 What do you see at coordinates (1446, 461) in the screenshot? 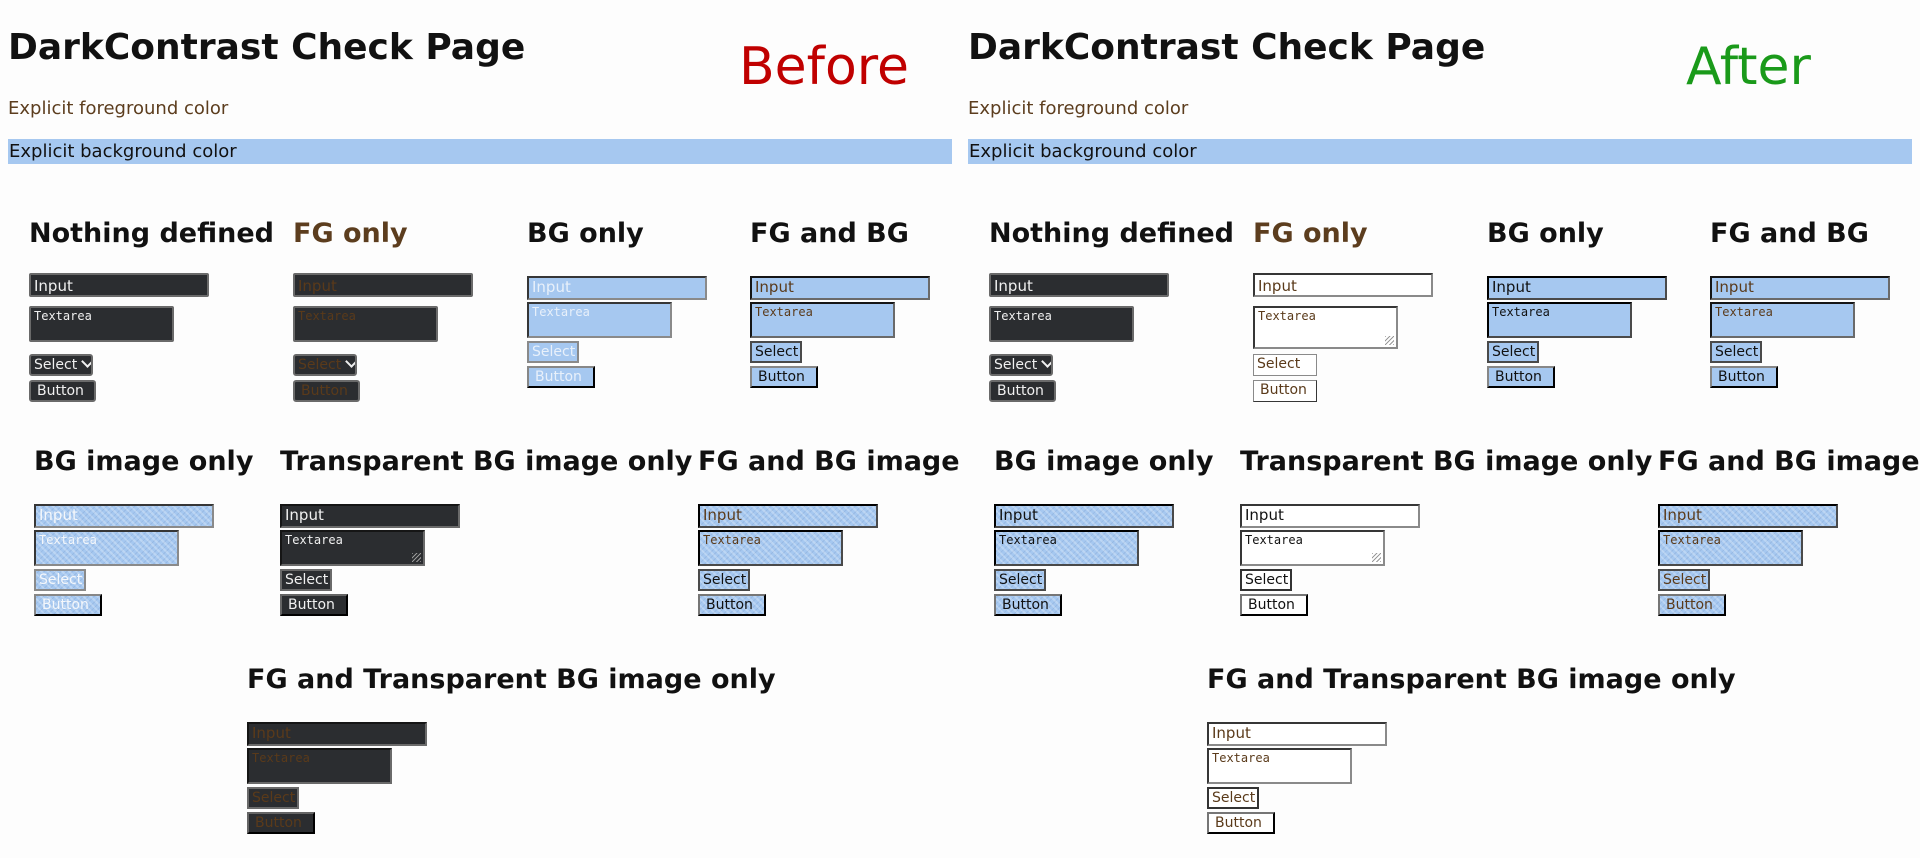
I see `section-title-transparent-bg-image-only: Transparent BG image only` at bounding box center [1446, 461].